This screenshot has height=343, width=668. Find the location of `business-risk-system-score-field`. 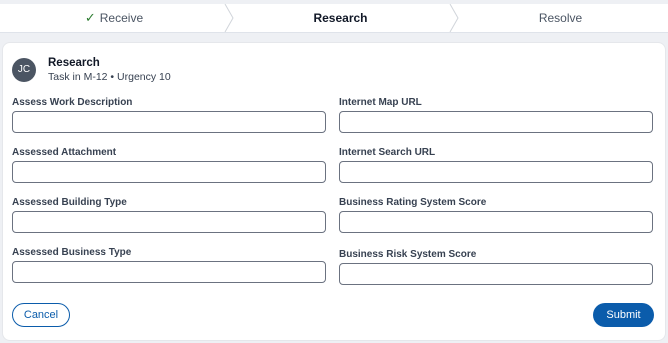

business-risk-system-score-field is located at coordinates (496, 274).